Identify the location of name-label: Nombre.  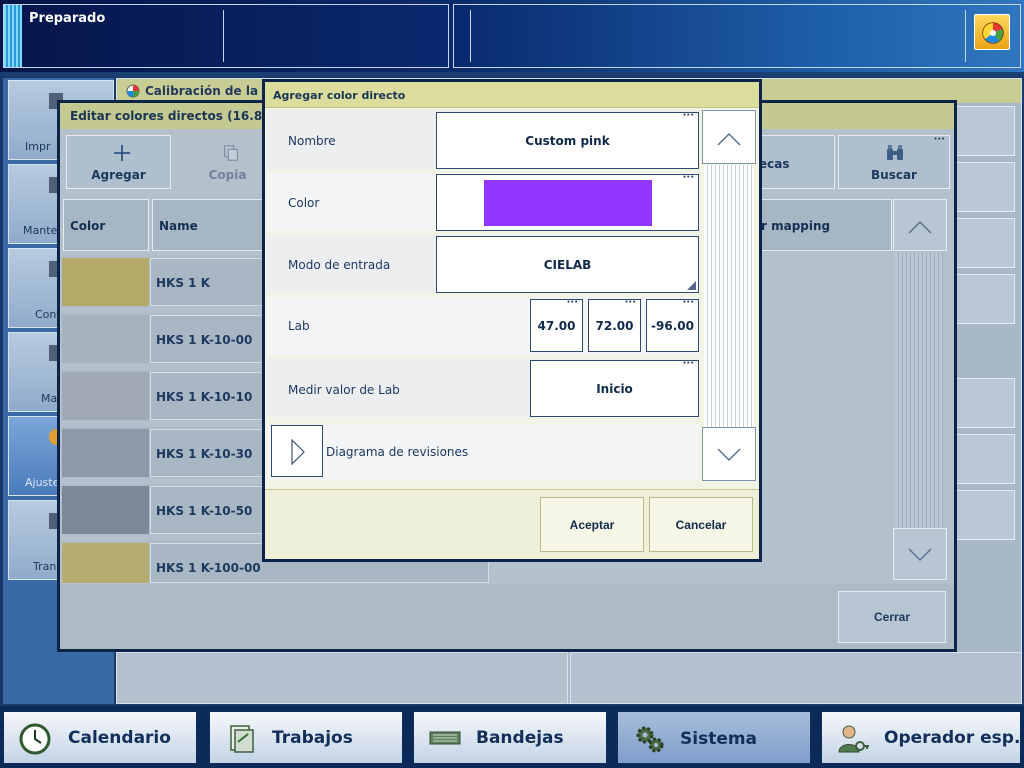
(312, 141).